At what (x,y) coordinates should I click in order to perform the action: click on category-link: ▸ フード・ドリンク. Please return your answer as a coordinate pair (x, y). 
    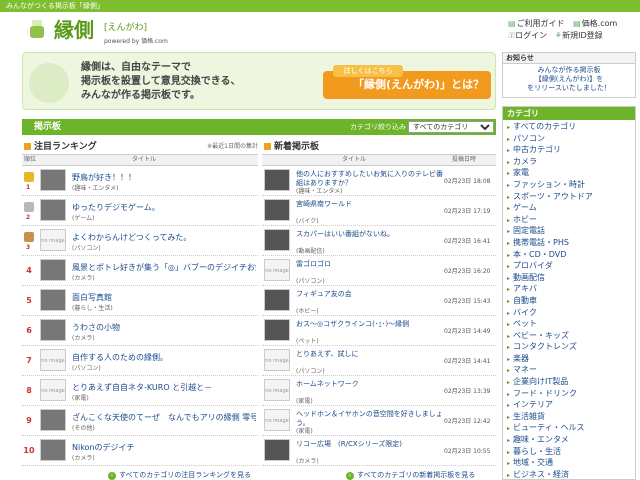
    Looking at the image, I should click on (571, 395).